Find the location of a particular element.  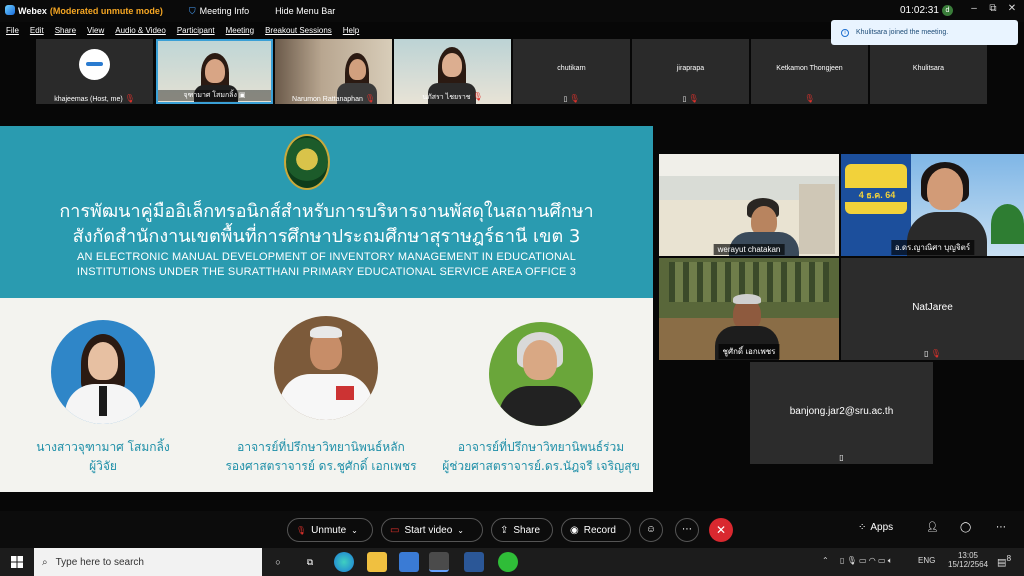

participant-tile-active-speaker: จุฑามาศ โสมกลิ้ง ▣ is located at coordinates (214, 71).